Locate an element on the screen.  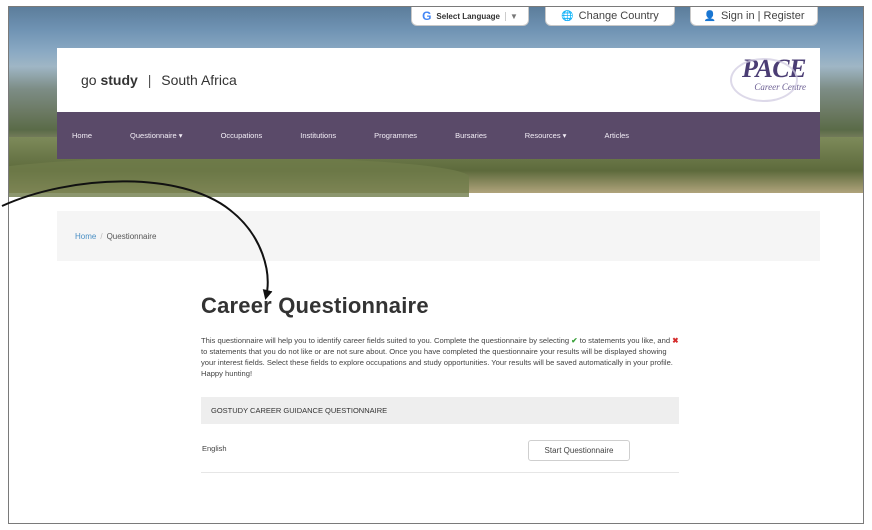
select-language-label: Select Language is located at coordinates (468, 16).